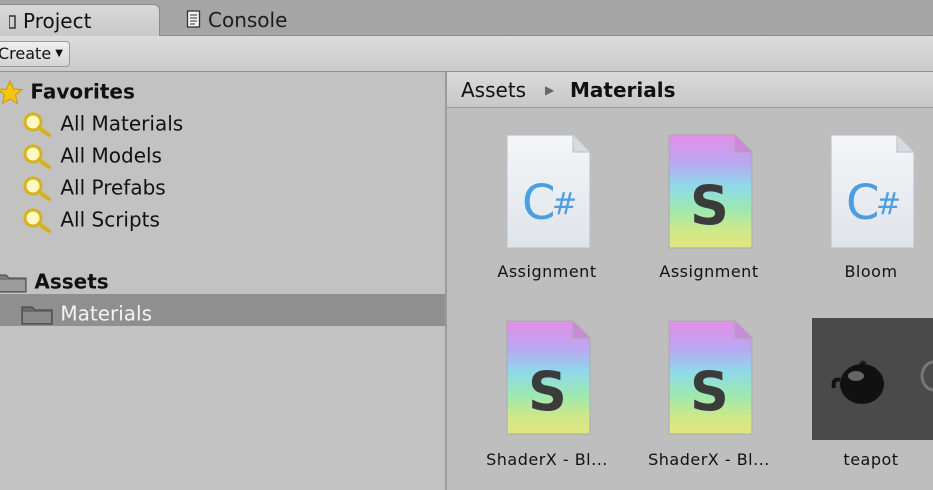  What do you see at coordinates (82, 91) in the screenshot?
I see `favorites-label: Favorites` at bounding box center [82, 91].